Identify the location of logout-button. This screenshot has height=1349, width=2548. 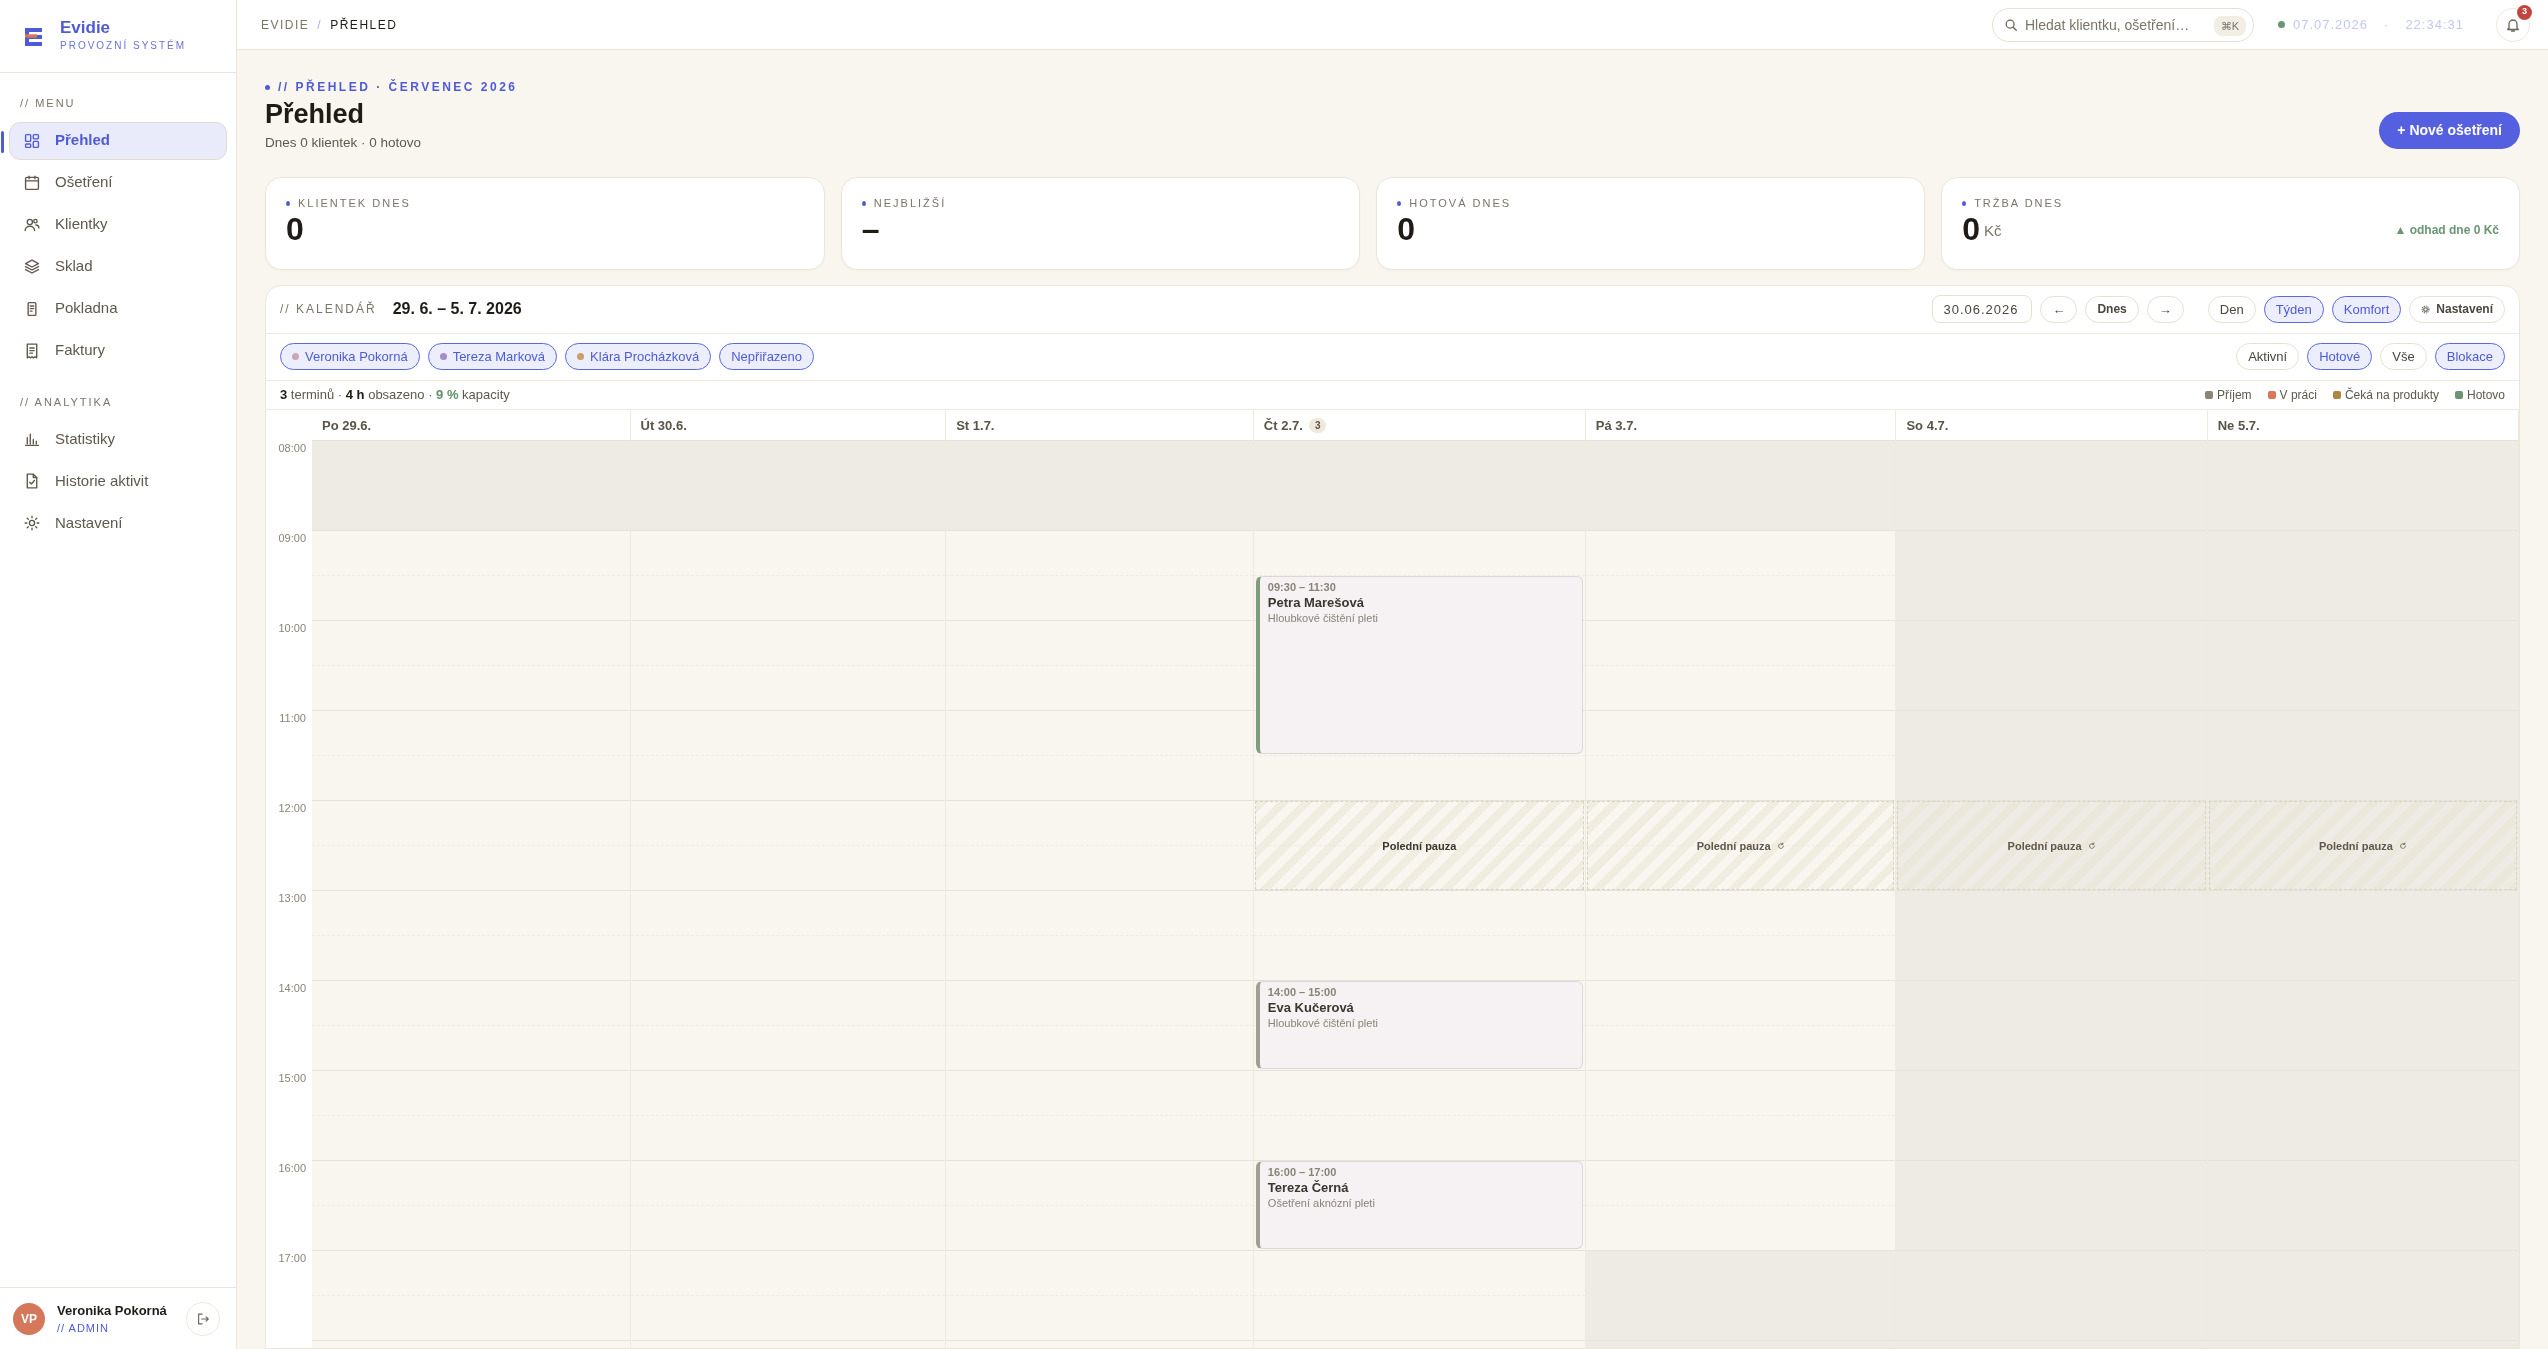
(203, 1318).